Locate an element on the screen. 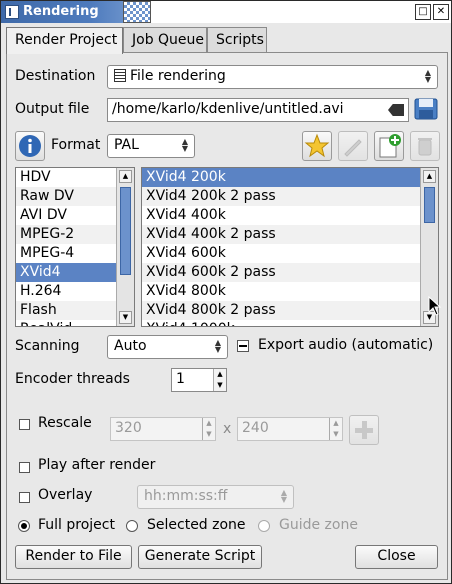 The width and height of the screenshot is (452, 584). encoder-threads-value: 1 is located at coordinates (180, 379).